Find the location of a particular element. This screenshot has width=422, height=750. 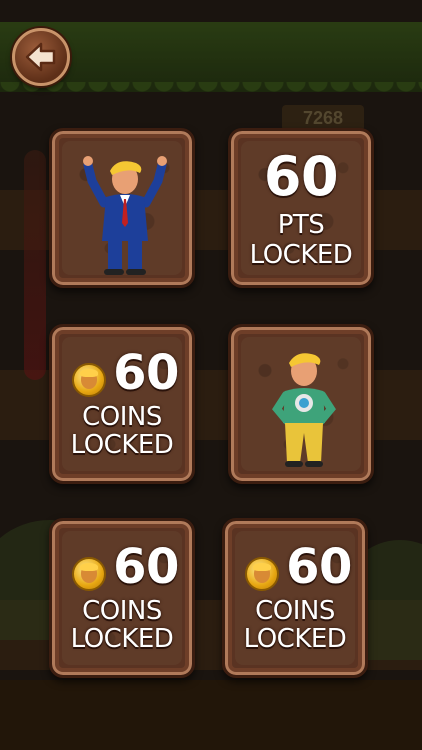

card-panel: 60 PTS LOCKED is located at coordinates (301, 208).